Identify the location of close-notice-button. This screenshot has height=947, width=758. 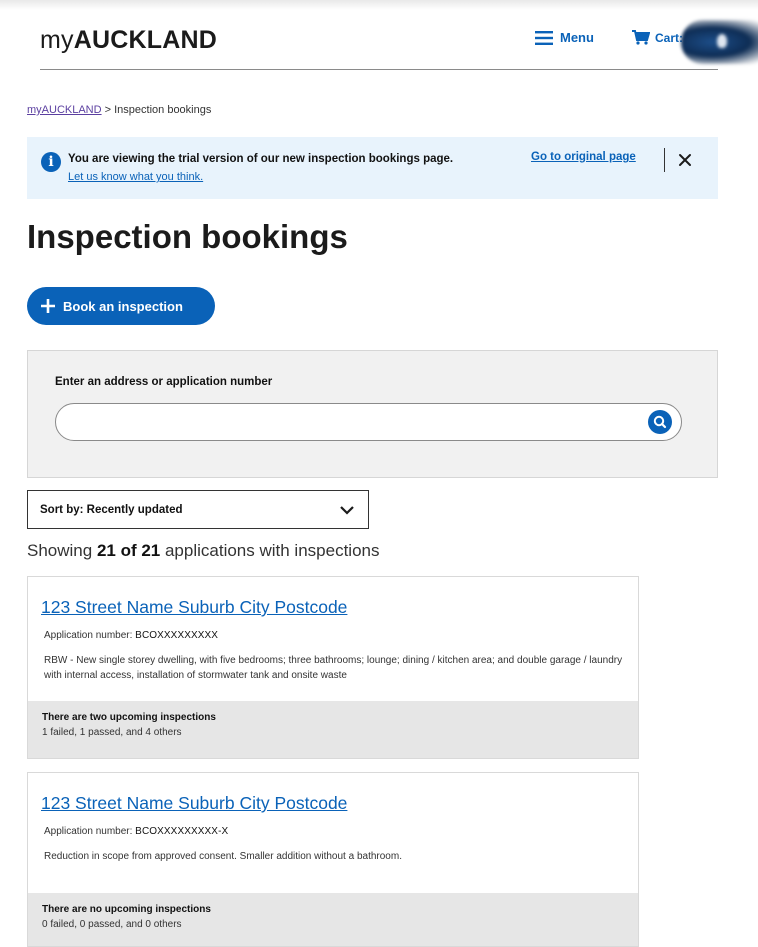
(685, 160).